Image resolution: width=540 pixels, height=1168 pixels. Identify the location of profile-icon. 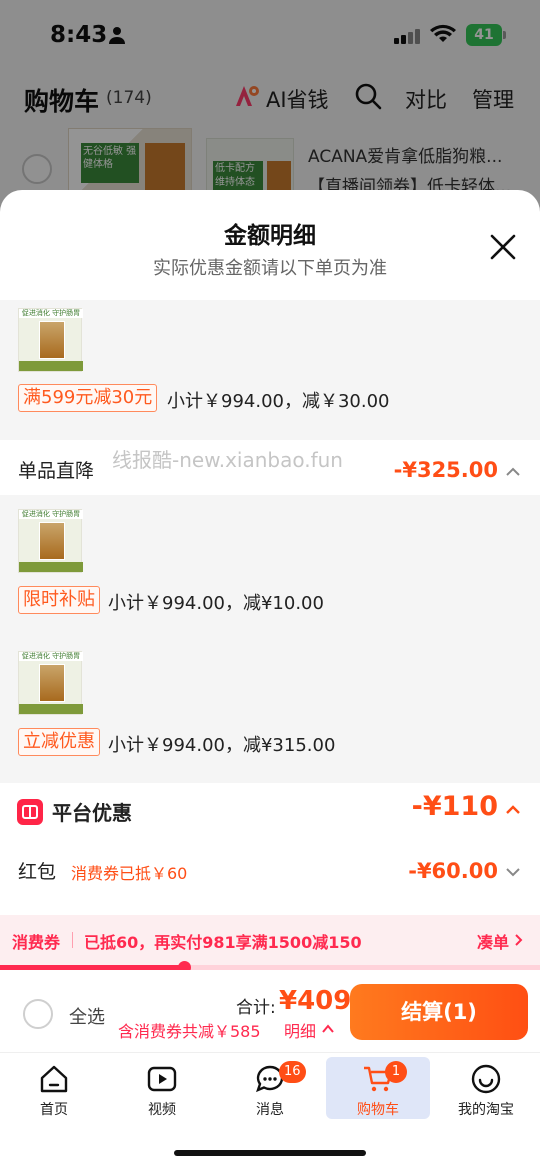
(486, 1079).